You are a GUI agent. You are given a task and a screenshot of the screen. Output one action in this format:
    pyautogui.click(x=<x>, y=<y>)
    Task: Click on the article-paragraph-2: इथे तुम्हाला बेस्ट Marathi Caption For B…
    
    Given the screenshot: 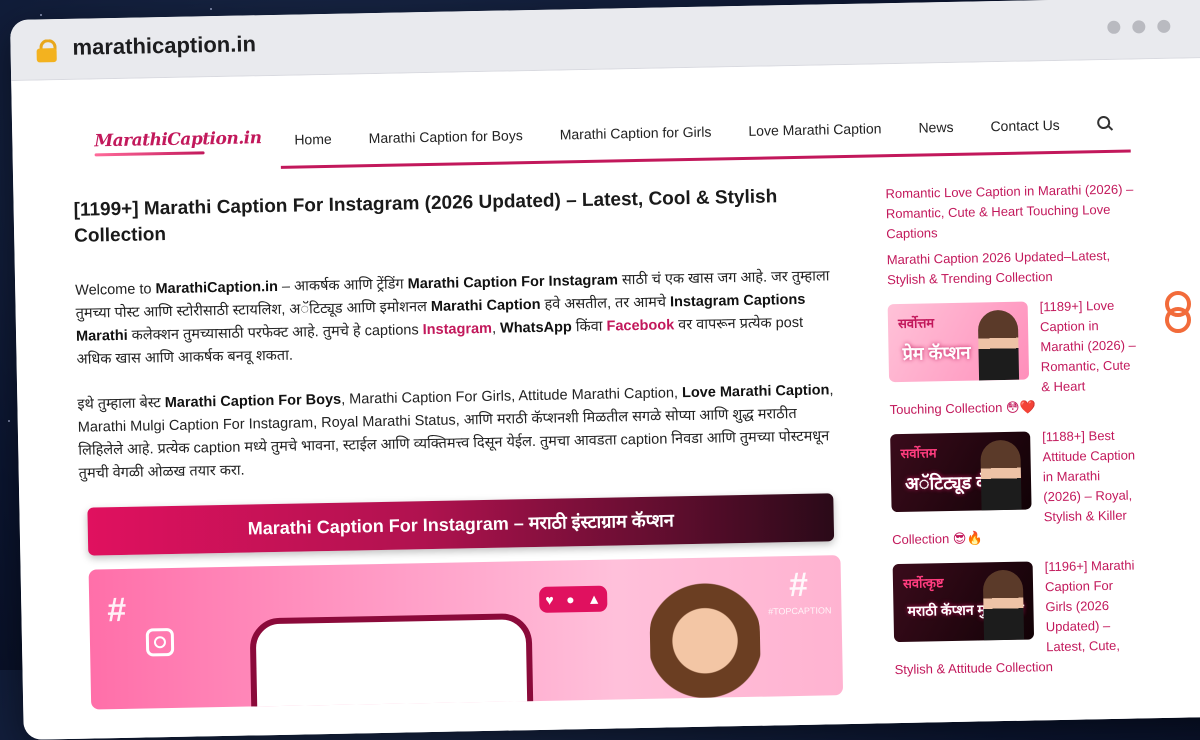 What is the action you would take?
    pyautogui.click(x=455, y=432)
    